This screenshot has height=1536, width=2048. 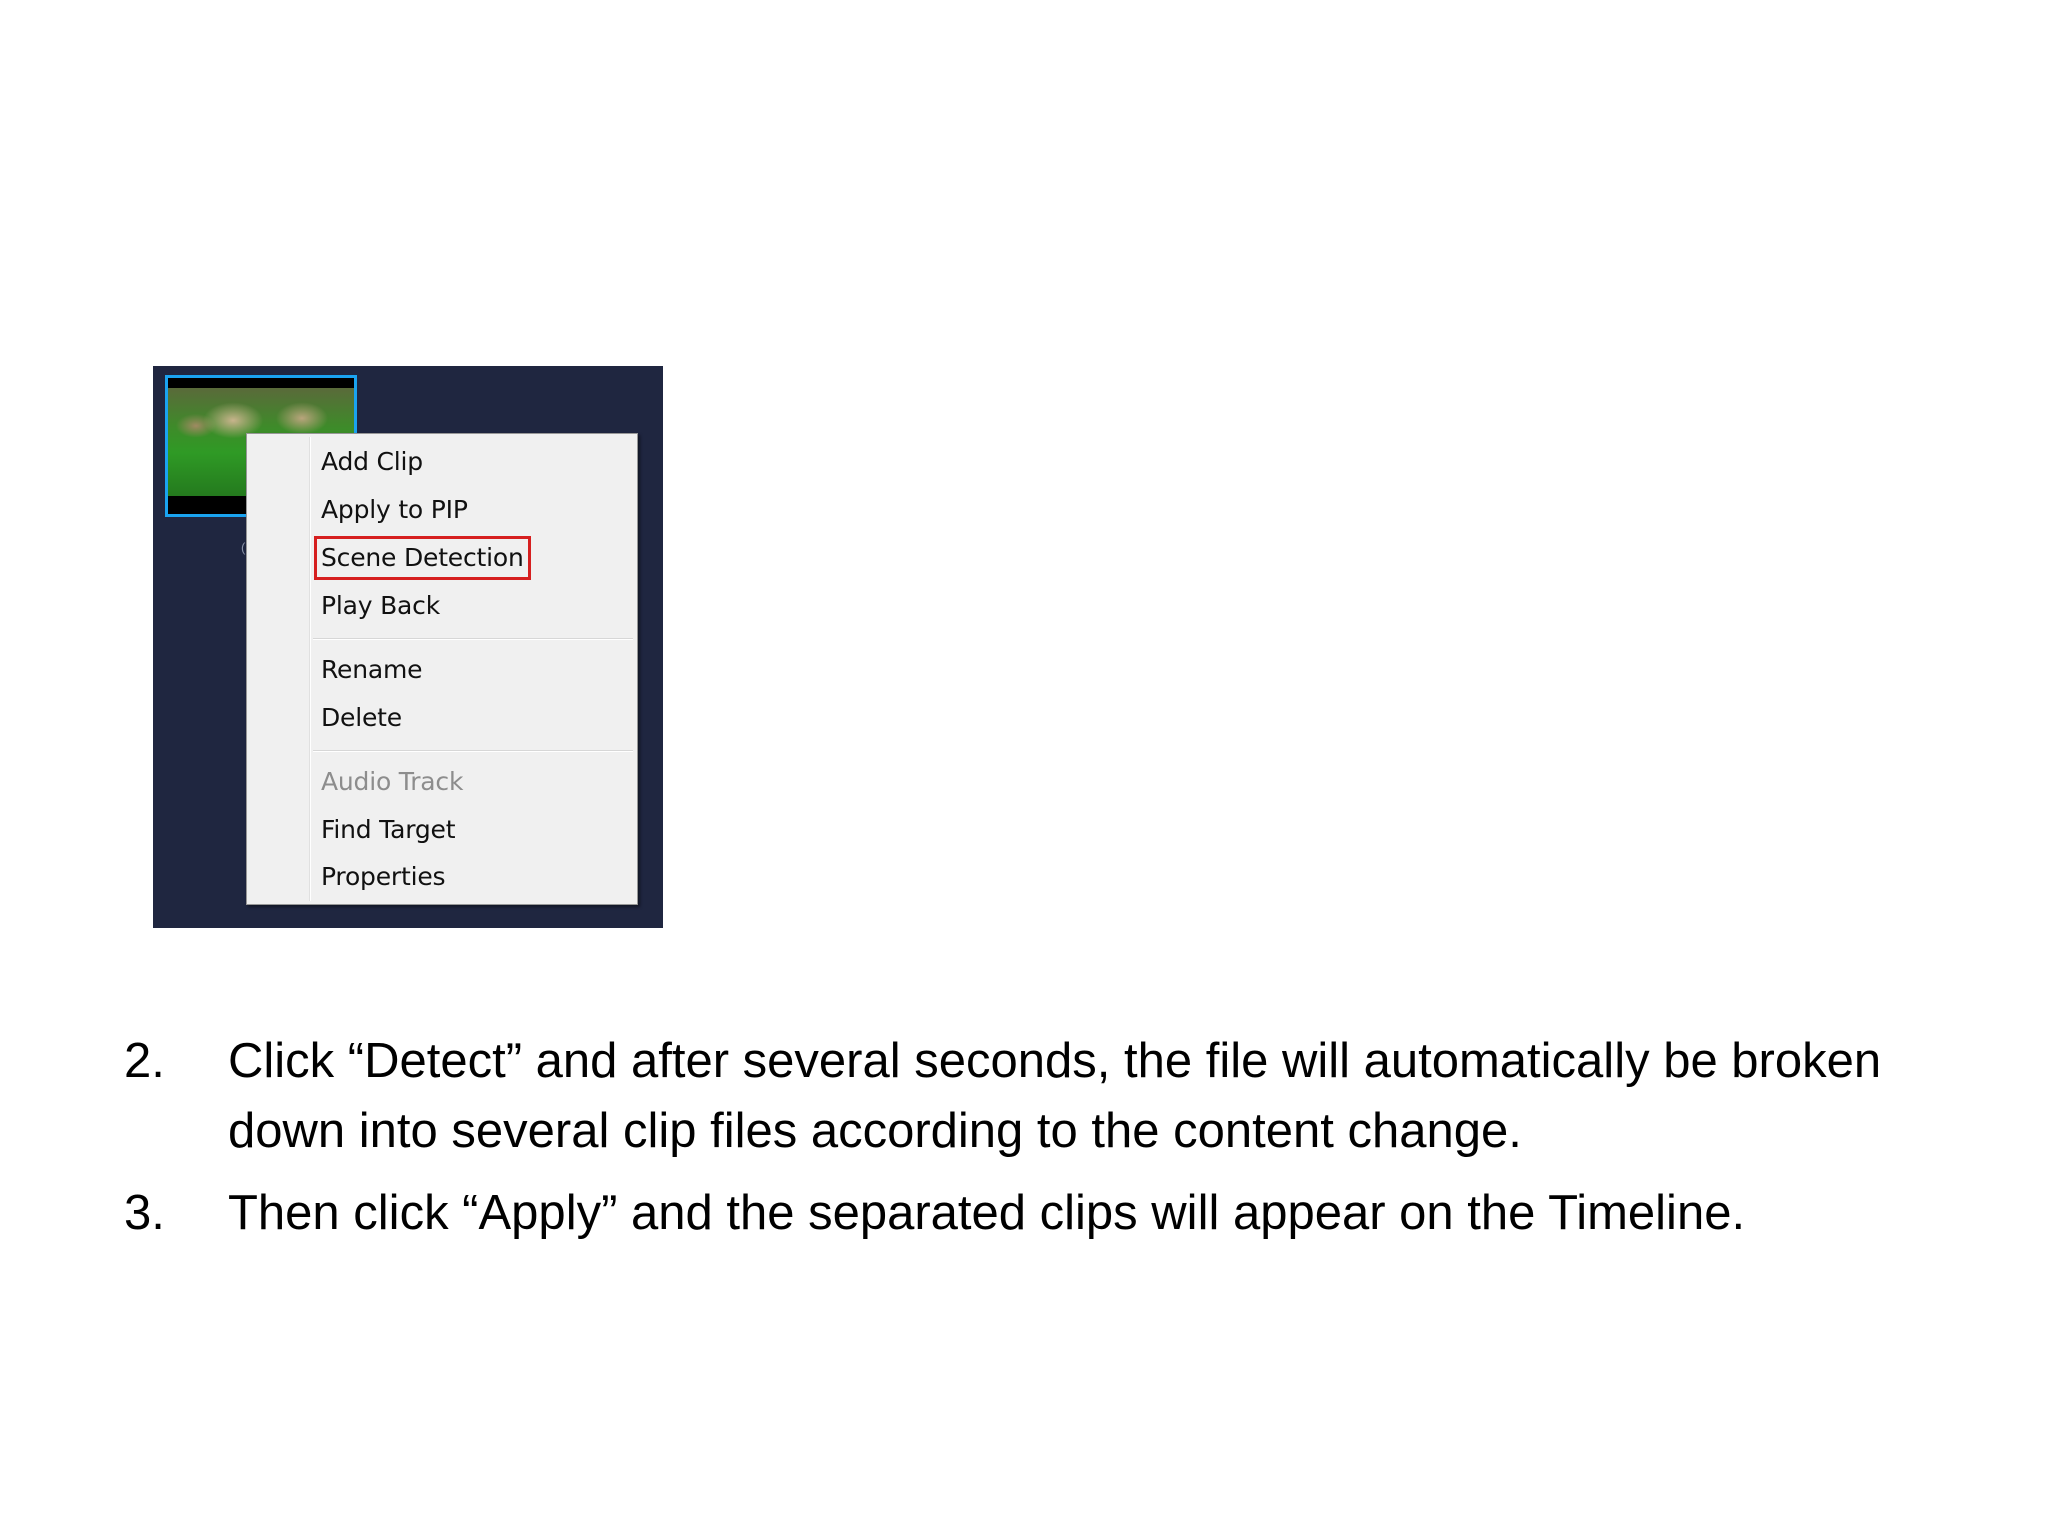 What do you see at coordinates (372, 462) in the screenshot?
I see `menu-item-add-clip: Add Clip` at bounding box center [372, 462].